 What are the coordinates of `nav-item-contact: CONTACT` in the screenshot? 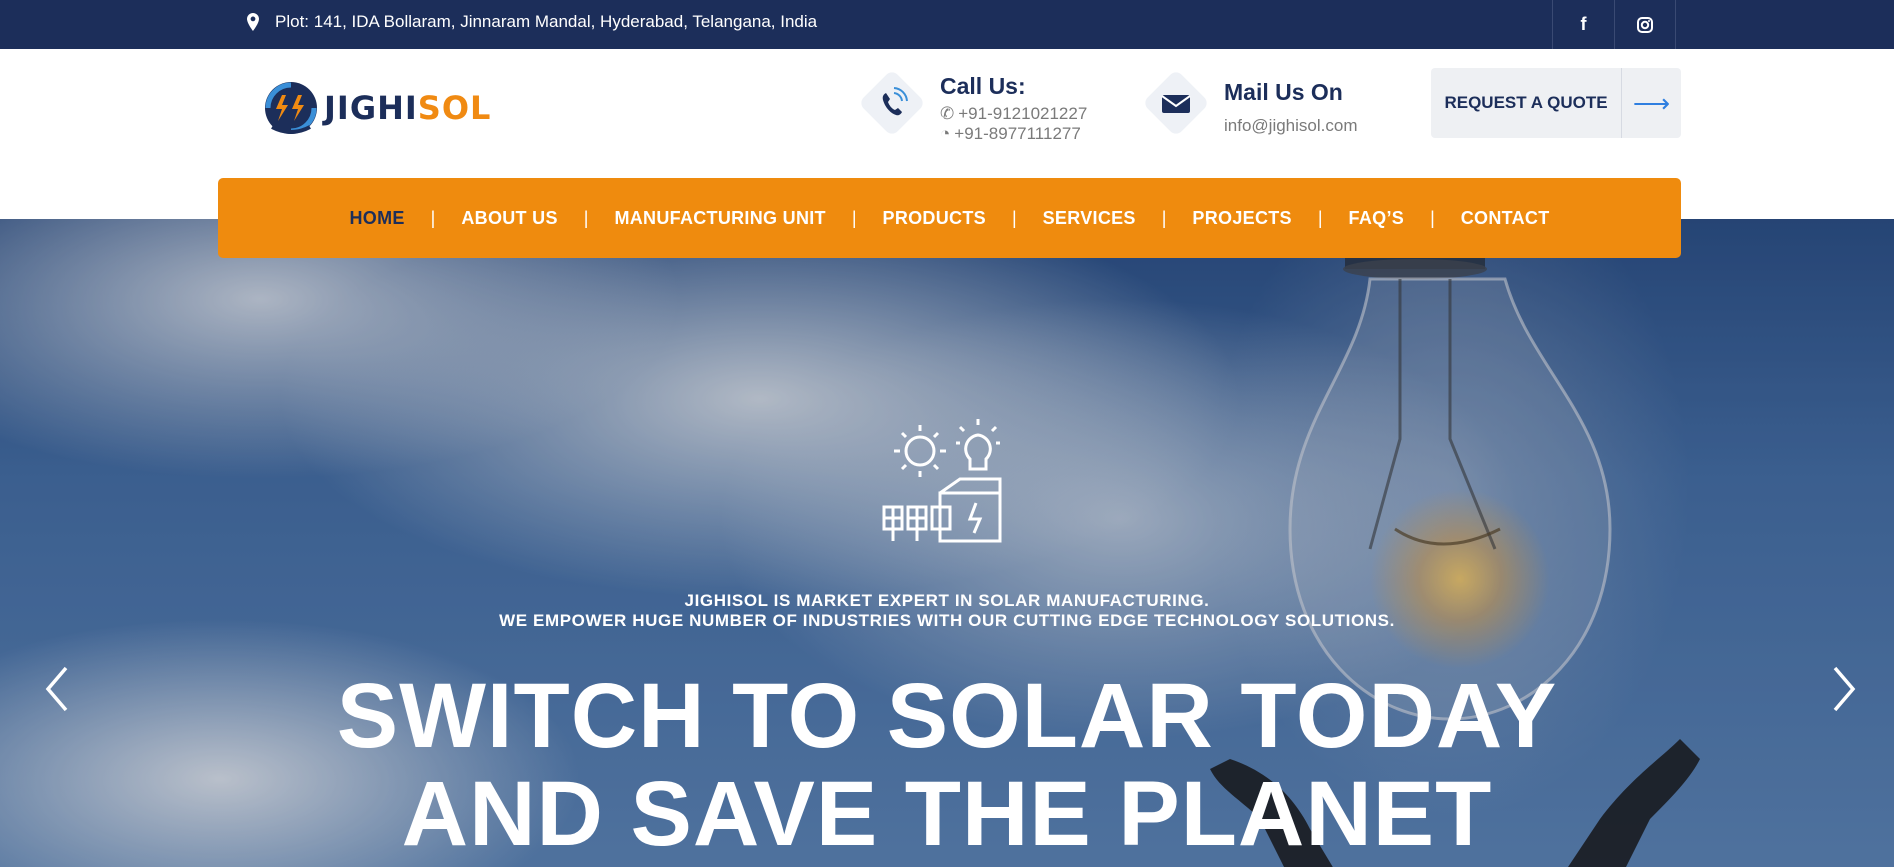 It's located at (1505, 218).